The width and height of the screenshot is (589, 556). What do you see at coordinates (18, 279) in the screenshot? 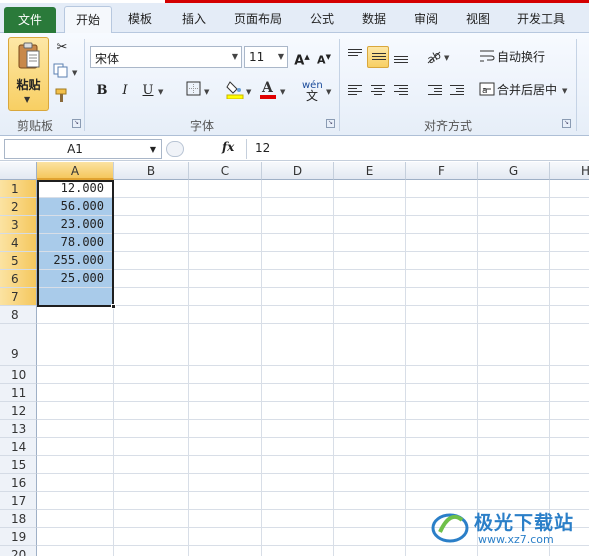
I see `row-header-6: 6` at bounding box center [18, 279].